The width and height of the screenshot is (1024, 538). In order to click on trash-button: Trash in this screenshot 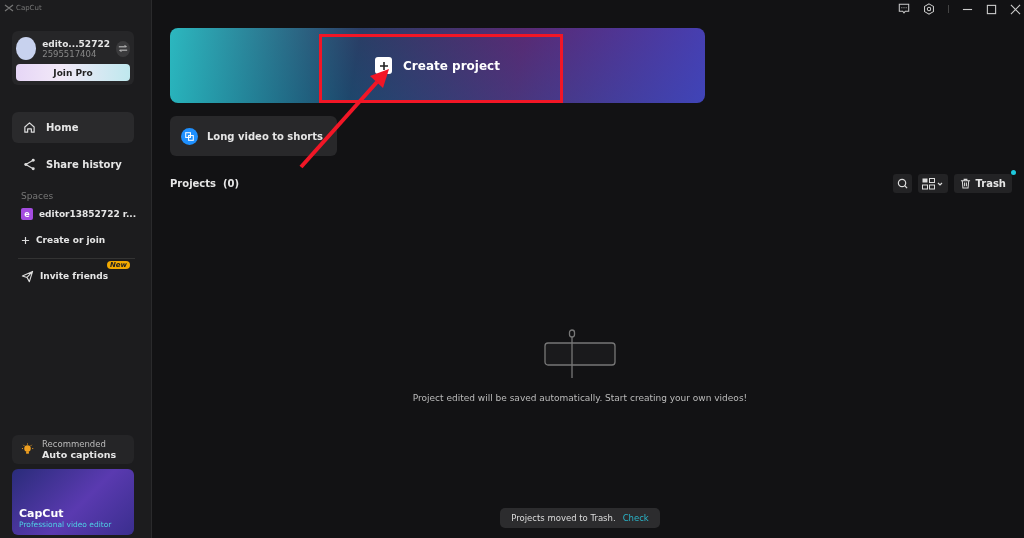, I will do `click(982, 183)`.